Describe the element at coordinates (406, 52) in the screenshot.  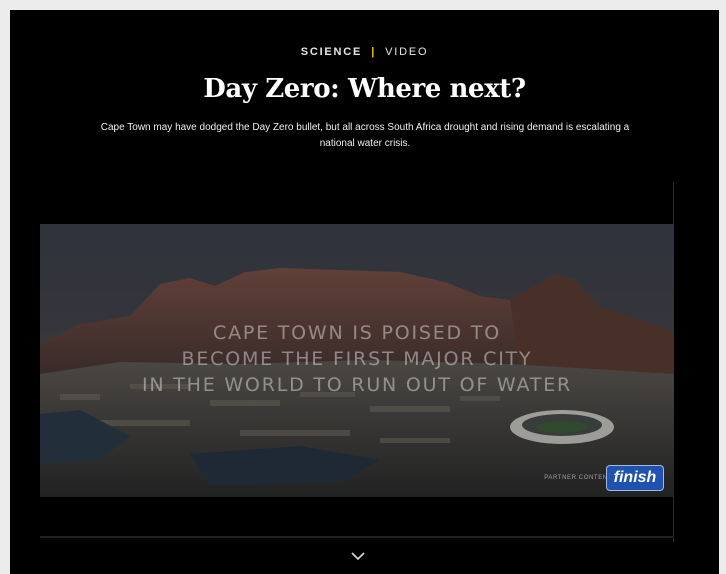
I see `content-type-label: VIDEO` at that location.